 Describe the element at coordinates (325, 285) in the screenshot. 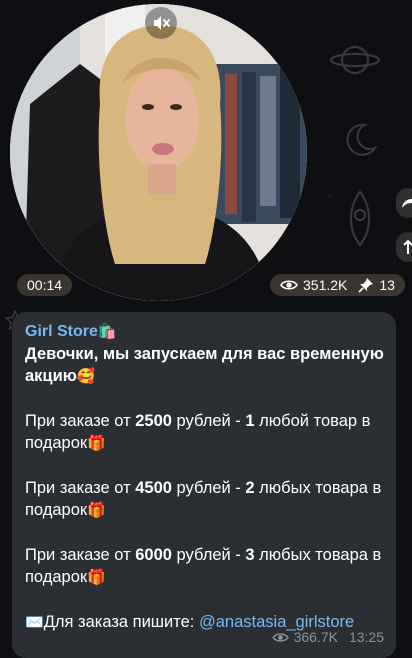

I see `video-views: 351.2K` at that location.